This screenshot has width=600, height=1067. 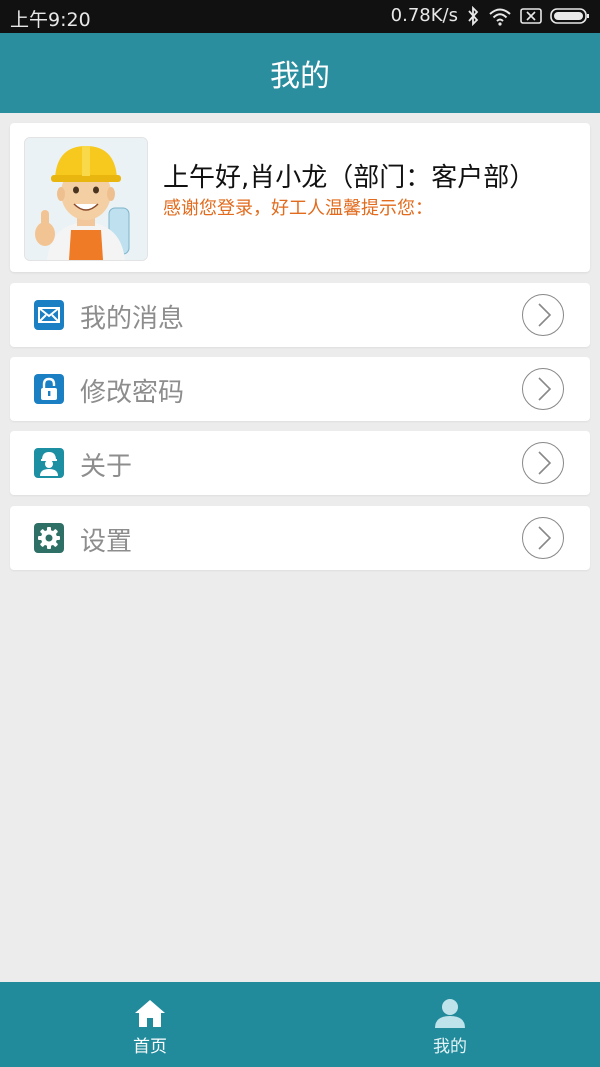 I want to click on worker-icon, so click(x=49, y=463).